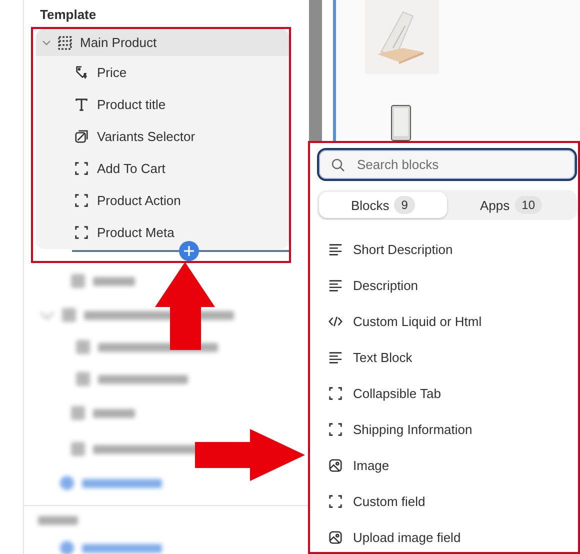  I want to click on block-option: Custom Liquid or Html, so click(447, 321).